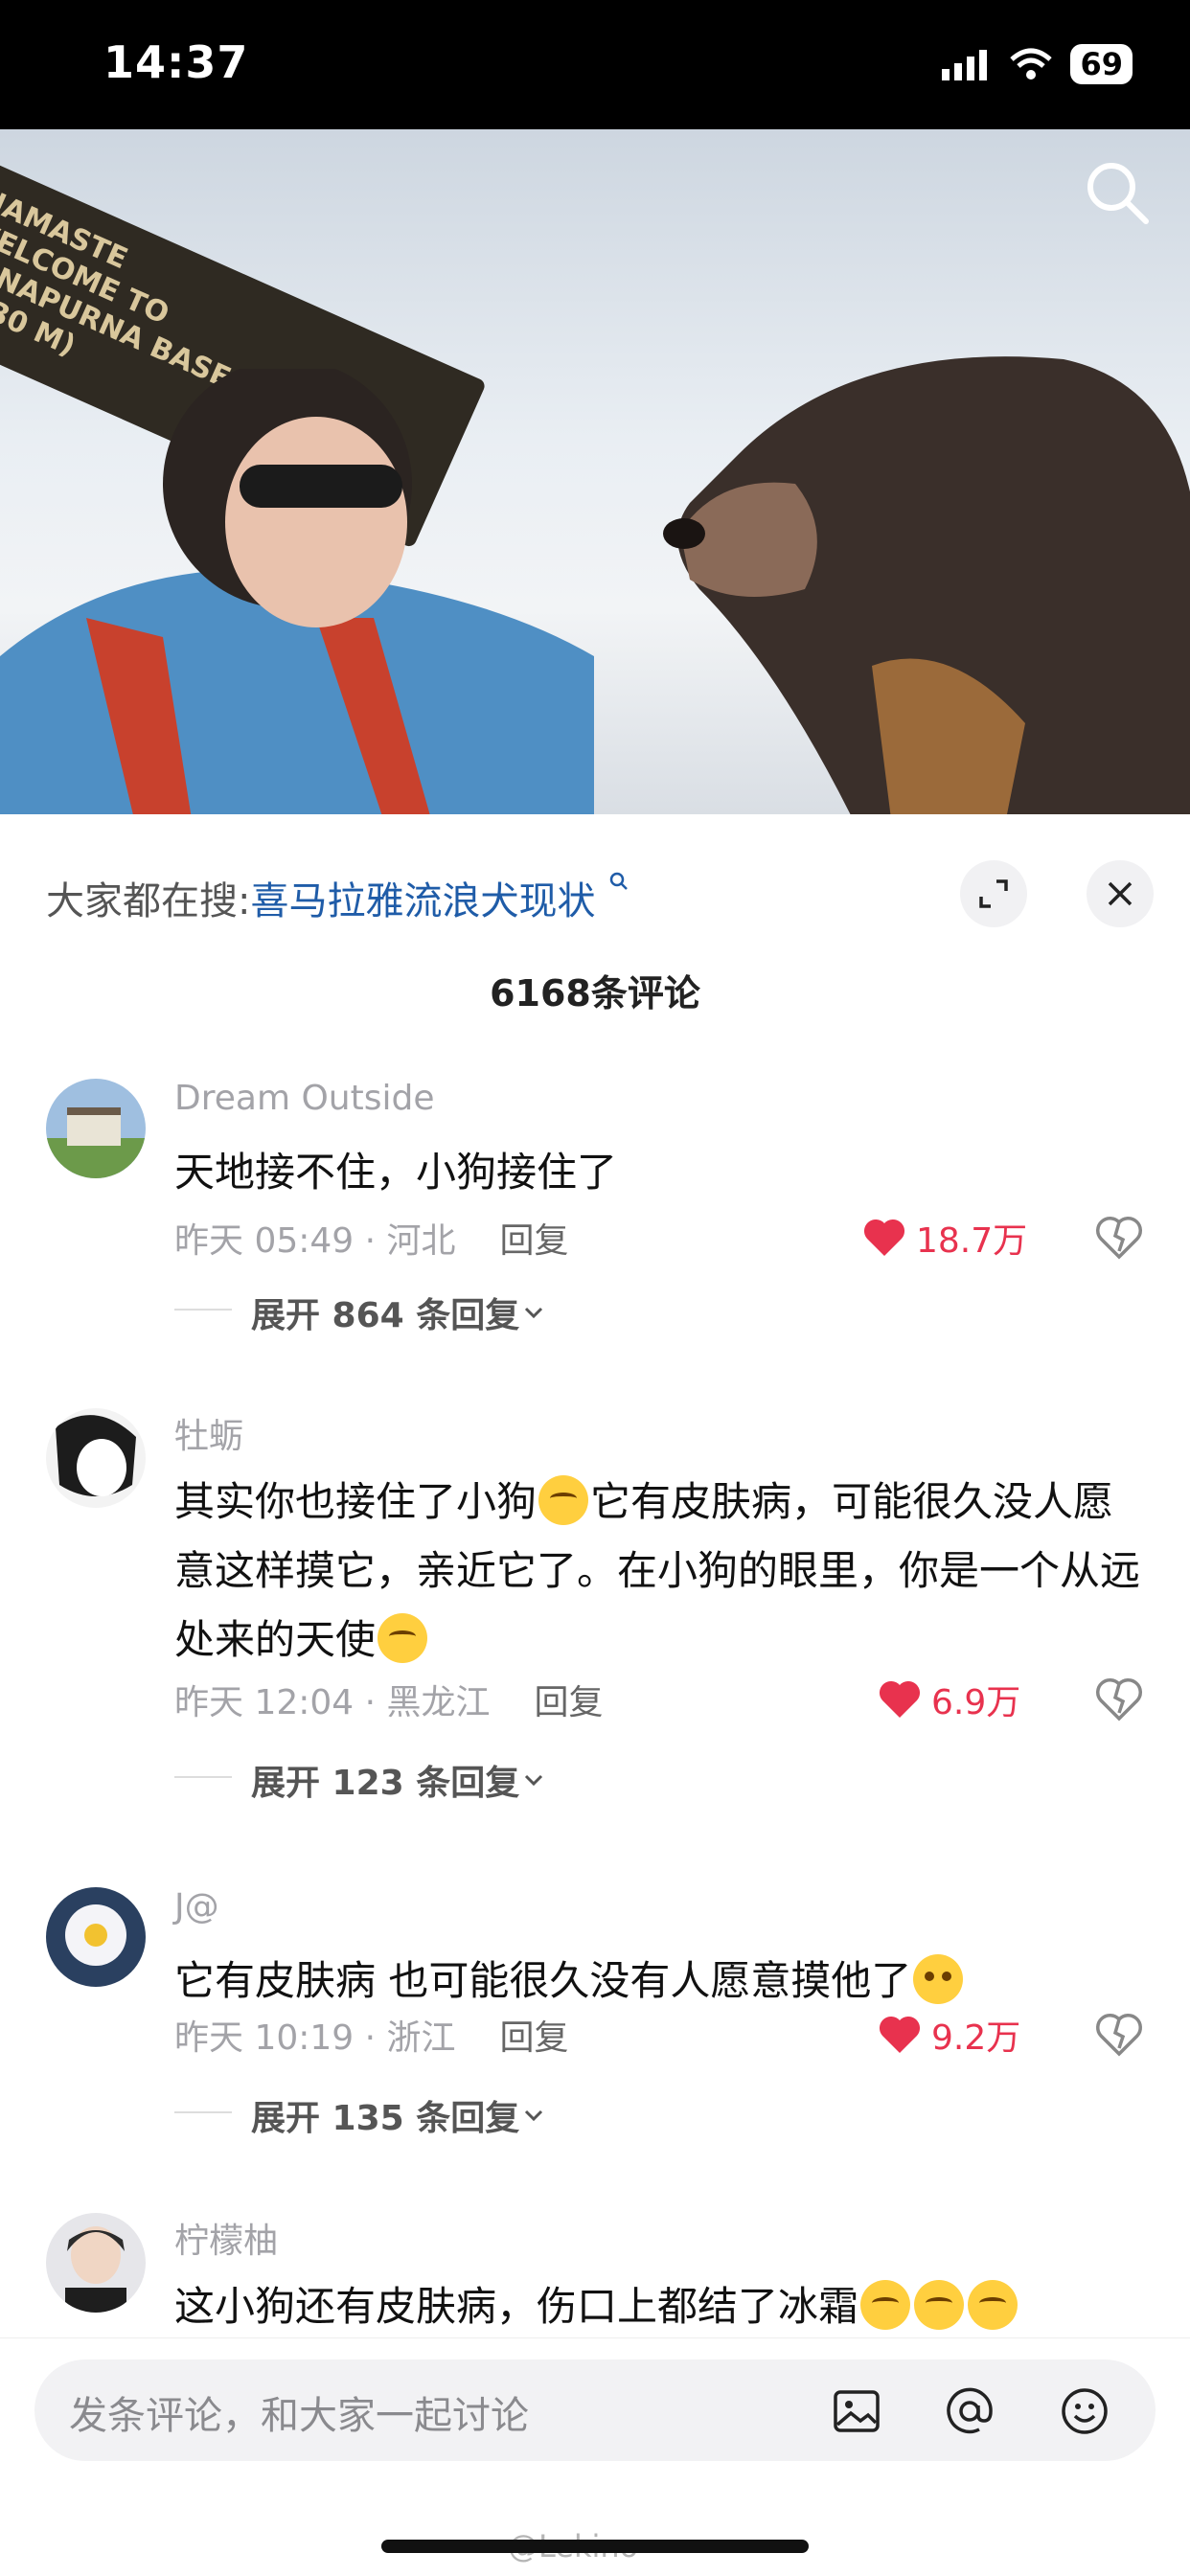  Describe the element at coordinates (386, 2118) in the screenshot. I see `expand-replies-label: 展开 135 条回复` at that location.